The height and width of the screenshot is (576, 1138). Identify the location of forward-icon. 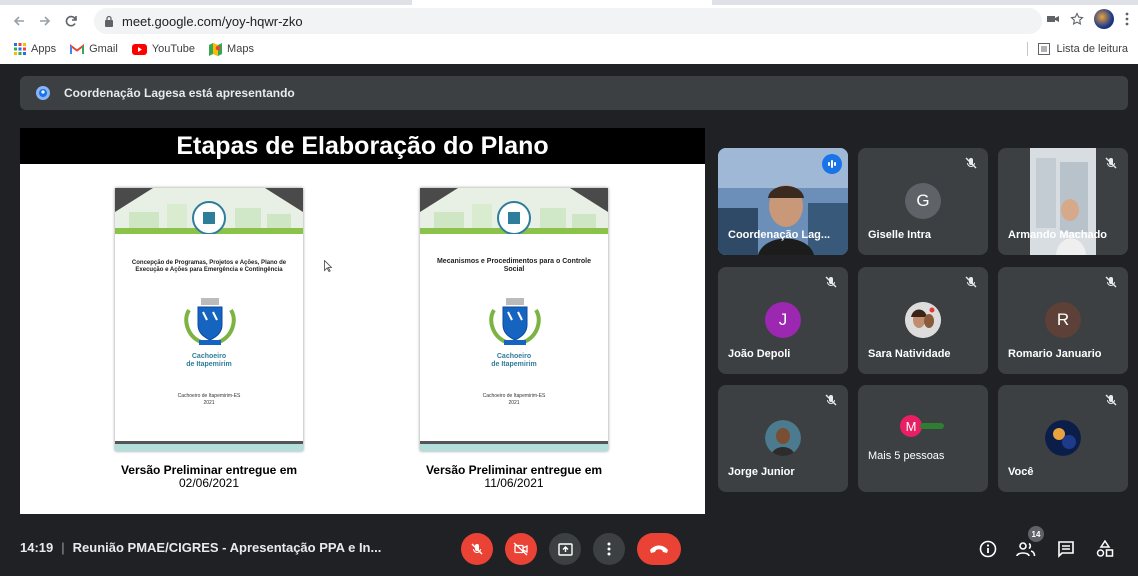
(45, 21).